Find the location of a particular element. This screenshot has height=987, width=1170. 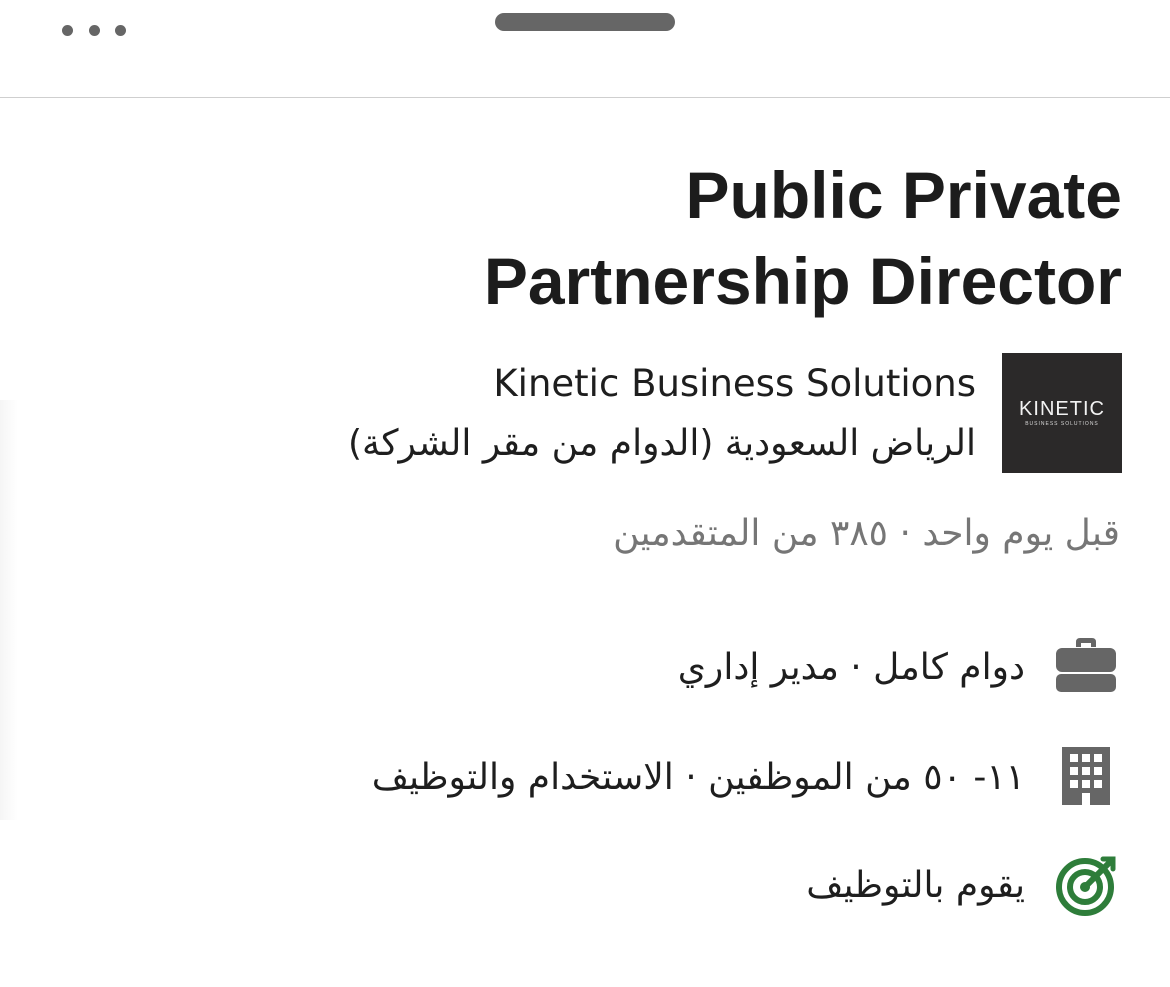

drag-handle is located at coordinates (585, 22).